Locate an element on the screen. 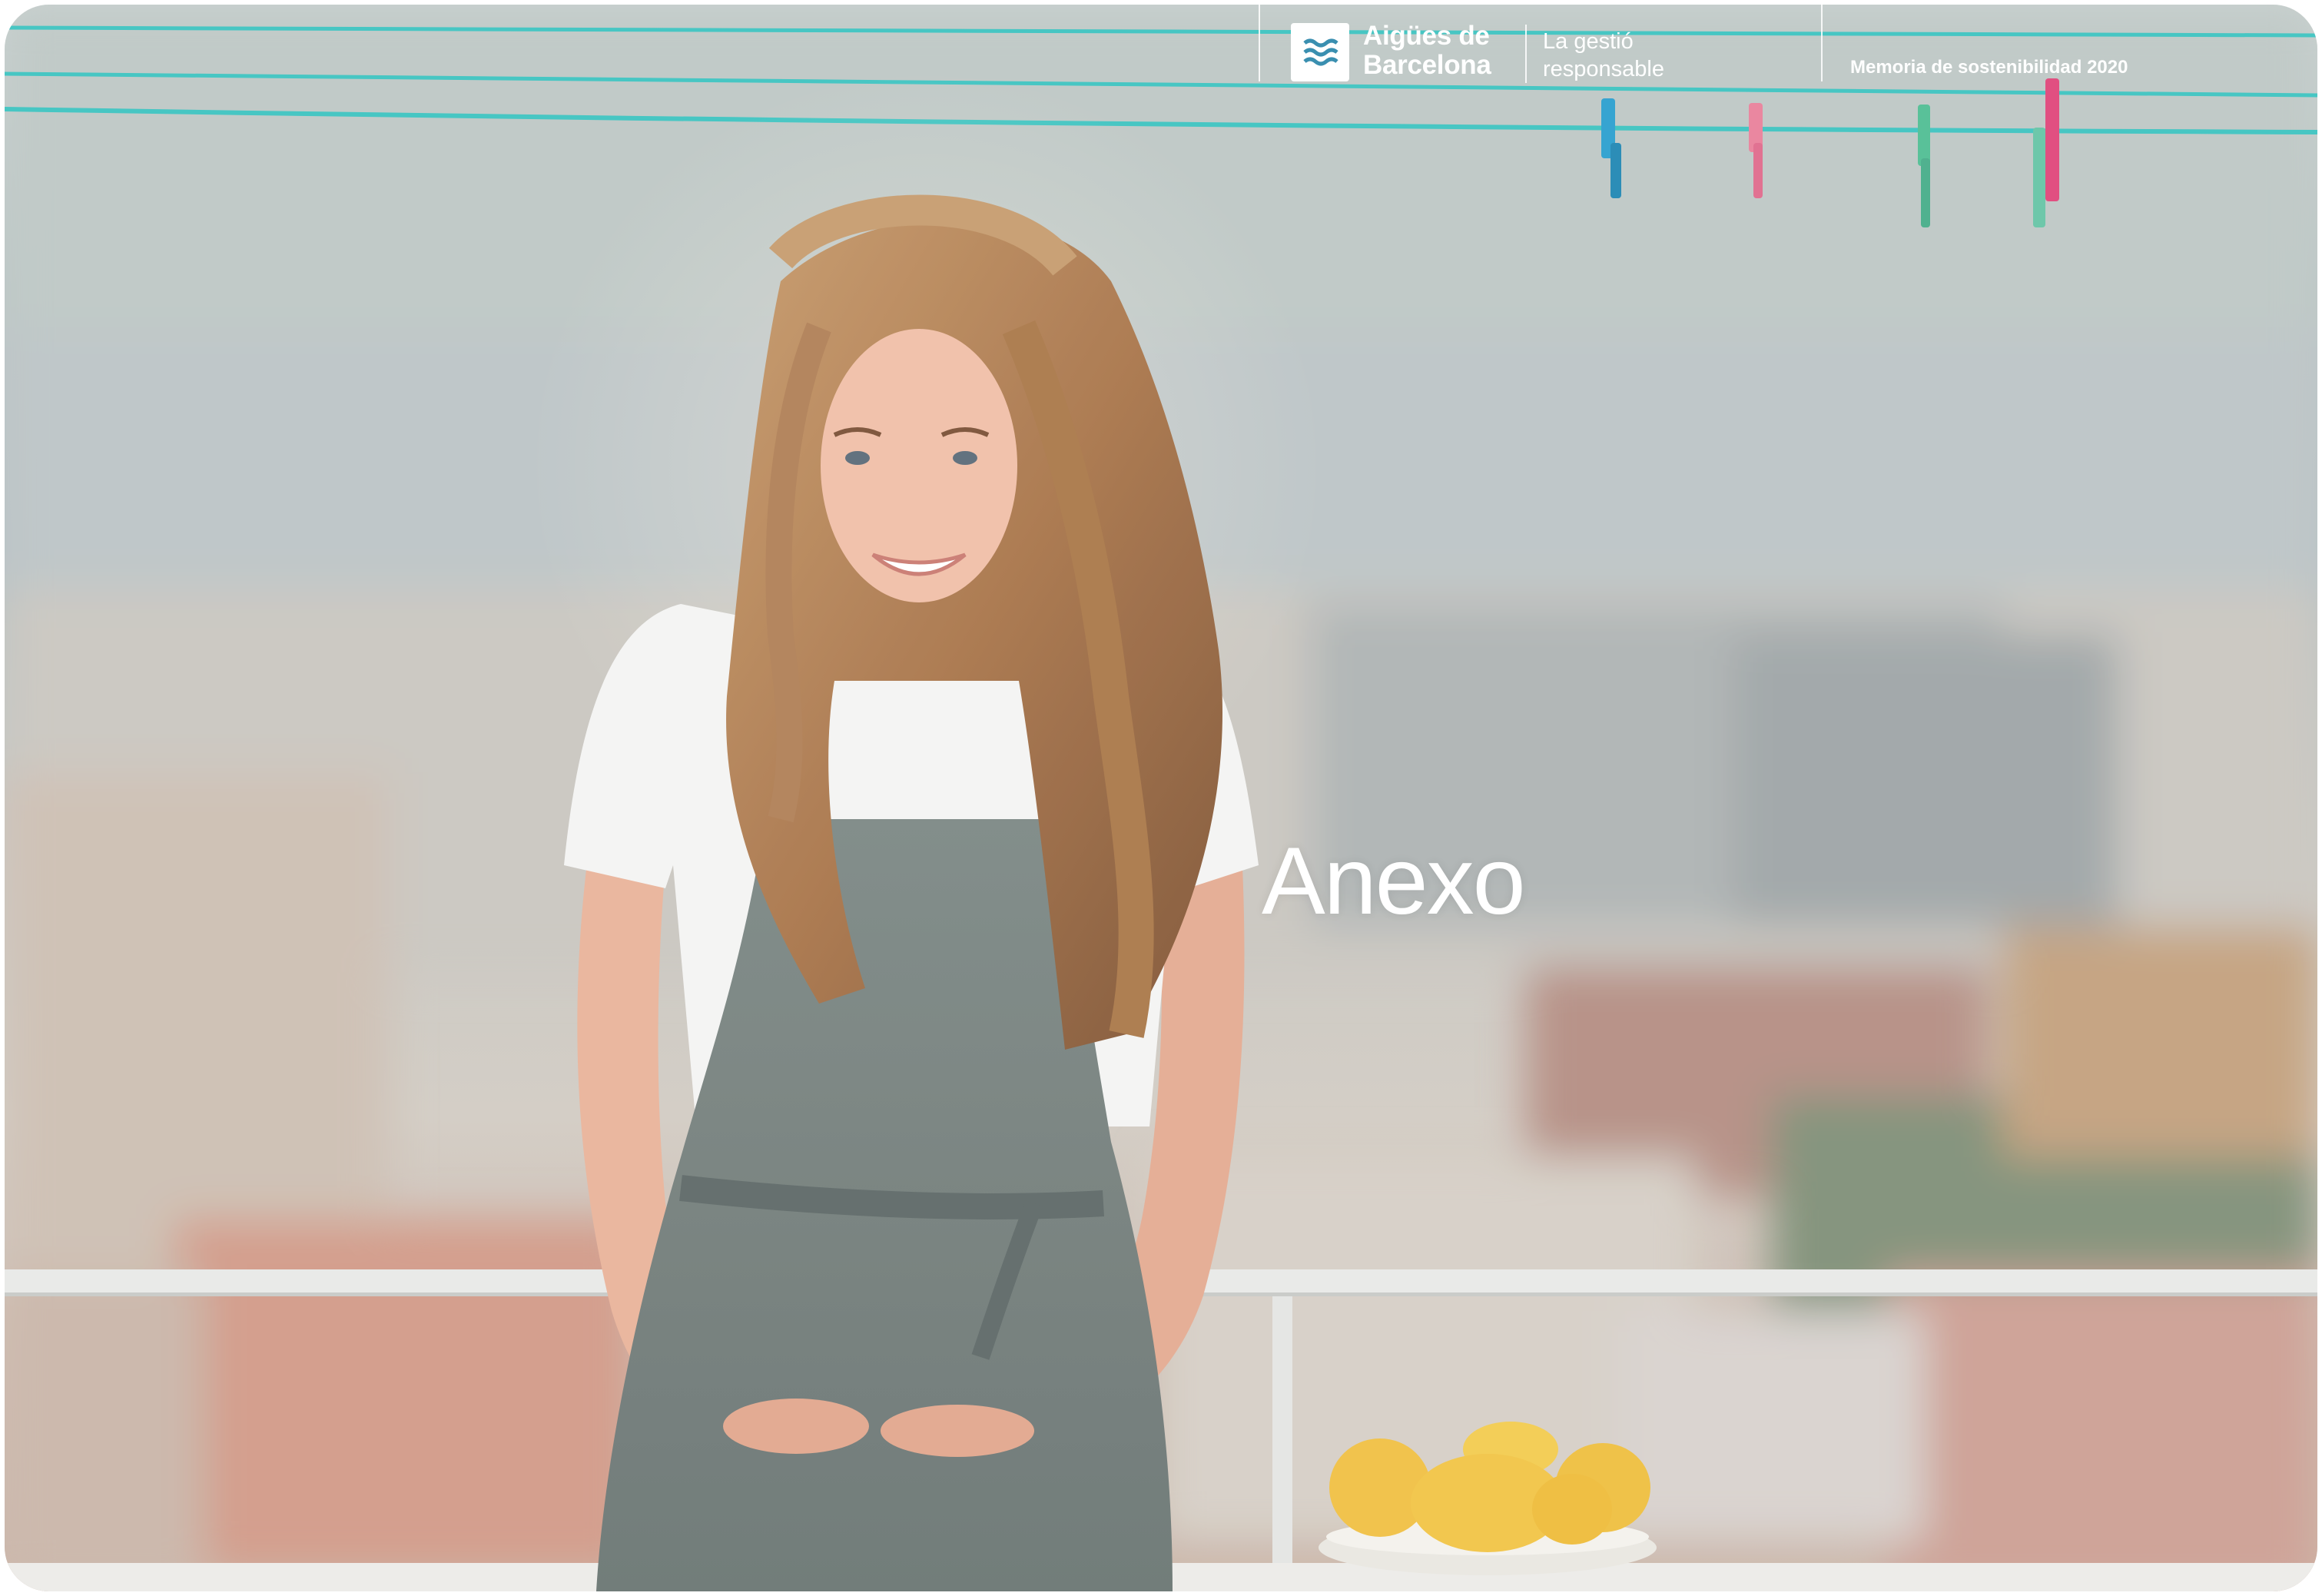 The height and width of the screenshot is (1596, 2322). brand-name: Aigües de Barcelona is located at coordinates (1440, 51).